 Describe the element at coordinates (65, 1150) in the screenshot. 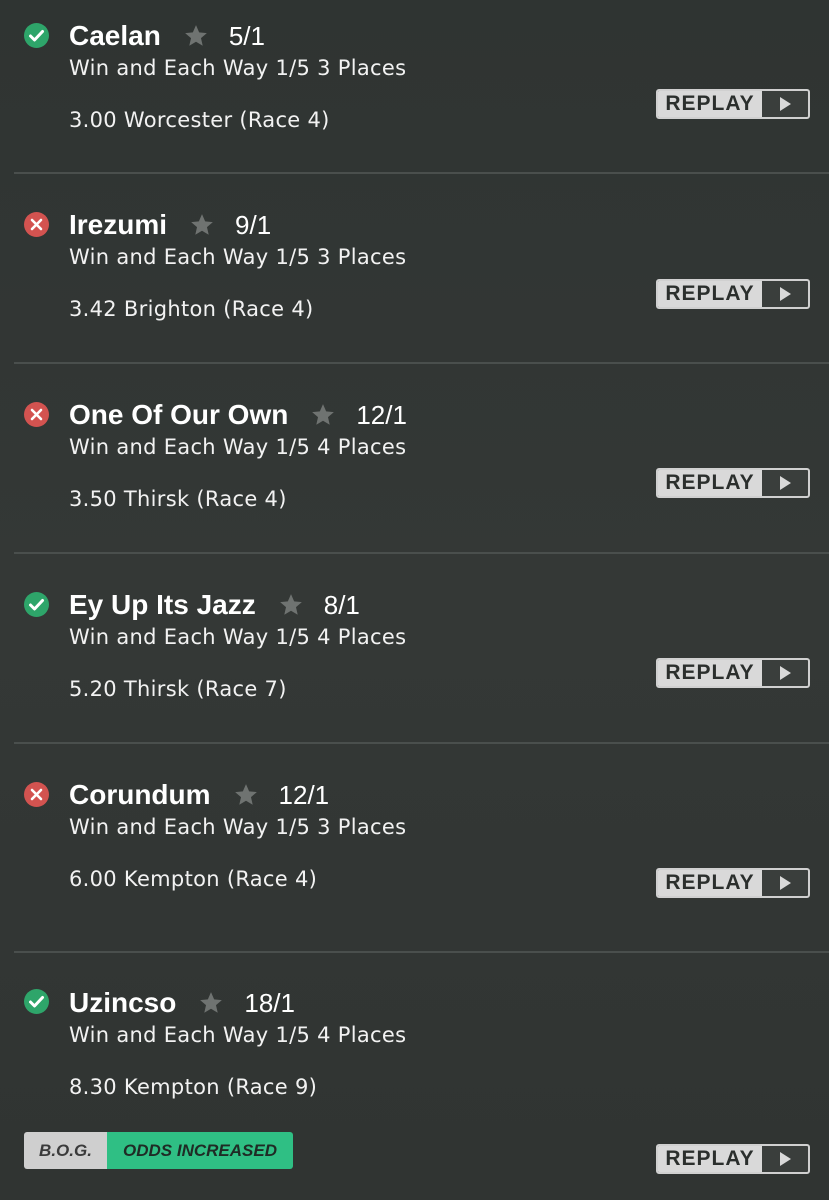

I see `bog-label: B.O.G.` at that location.